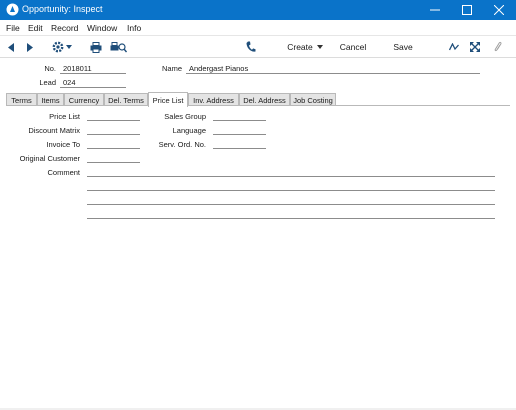 The width and height of the screenshot is (516, 410). I want to click on invoice-to-field, so click(113, 148).